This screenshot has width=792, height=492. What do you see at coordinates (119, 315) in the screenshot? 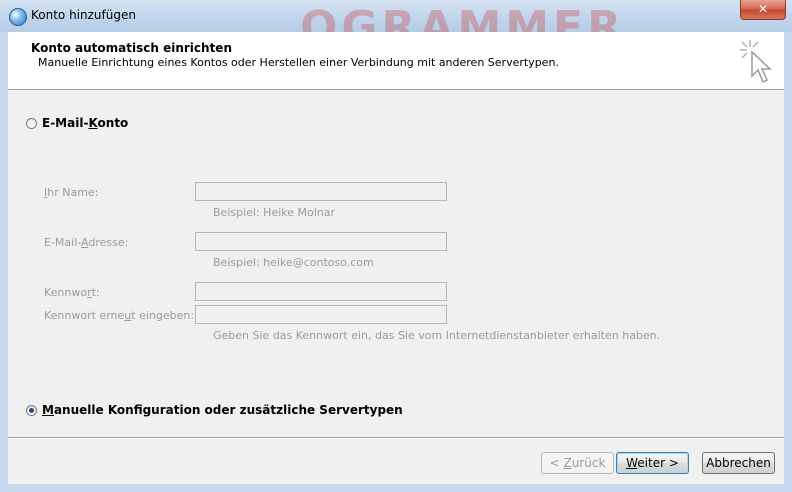
I see `password-confirm-label: Kennwort erneut eingeben:` at bounding box center [119, 315].